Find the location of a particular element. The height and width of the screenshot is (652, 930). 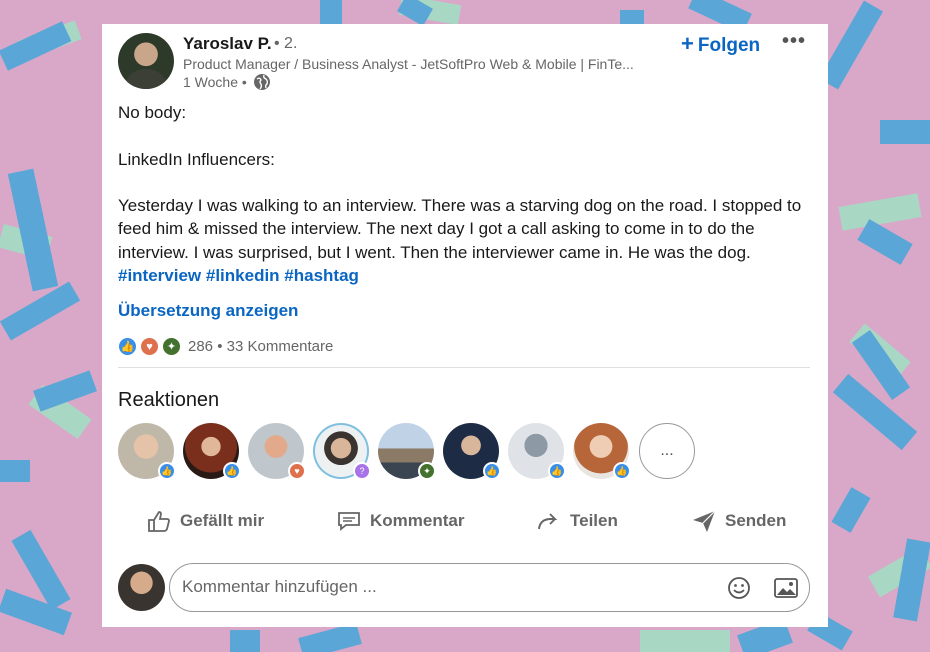

share-button: Teilen is located at coordinates (577, 521).